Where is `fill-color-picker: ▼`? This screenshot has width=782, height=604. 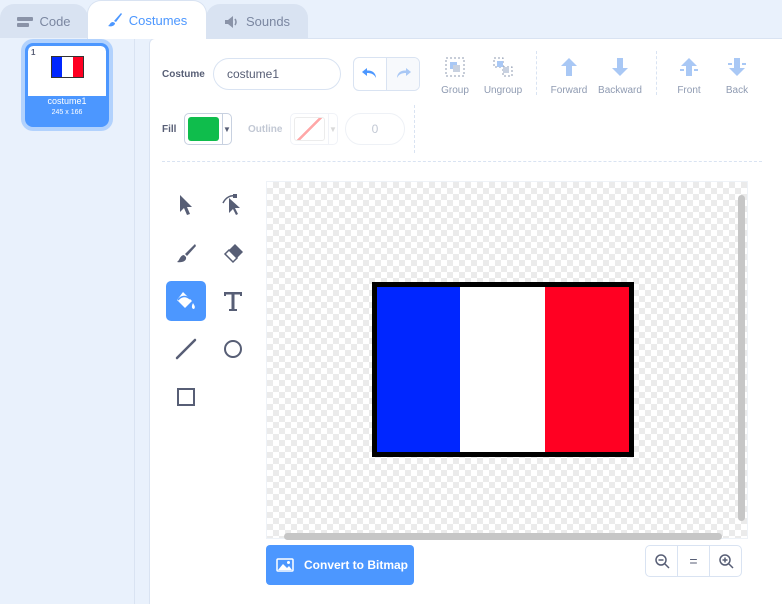 fill-color-picker: ▼ is located at coordinates (208, 129).